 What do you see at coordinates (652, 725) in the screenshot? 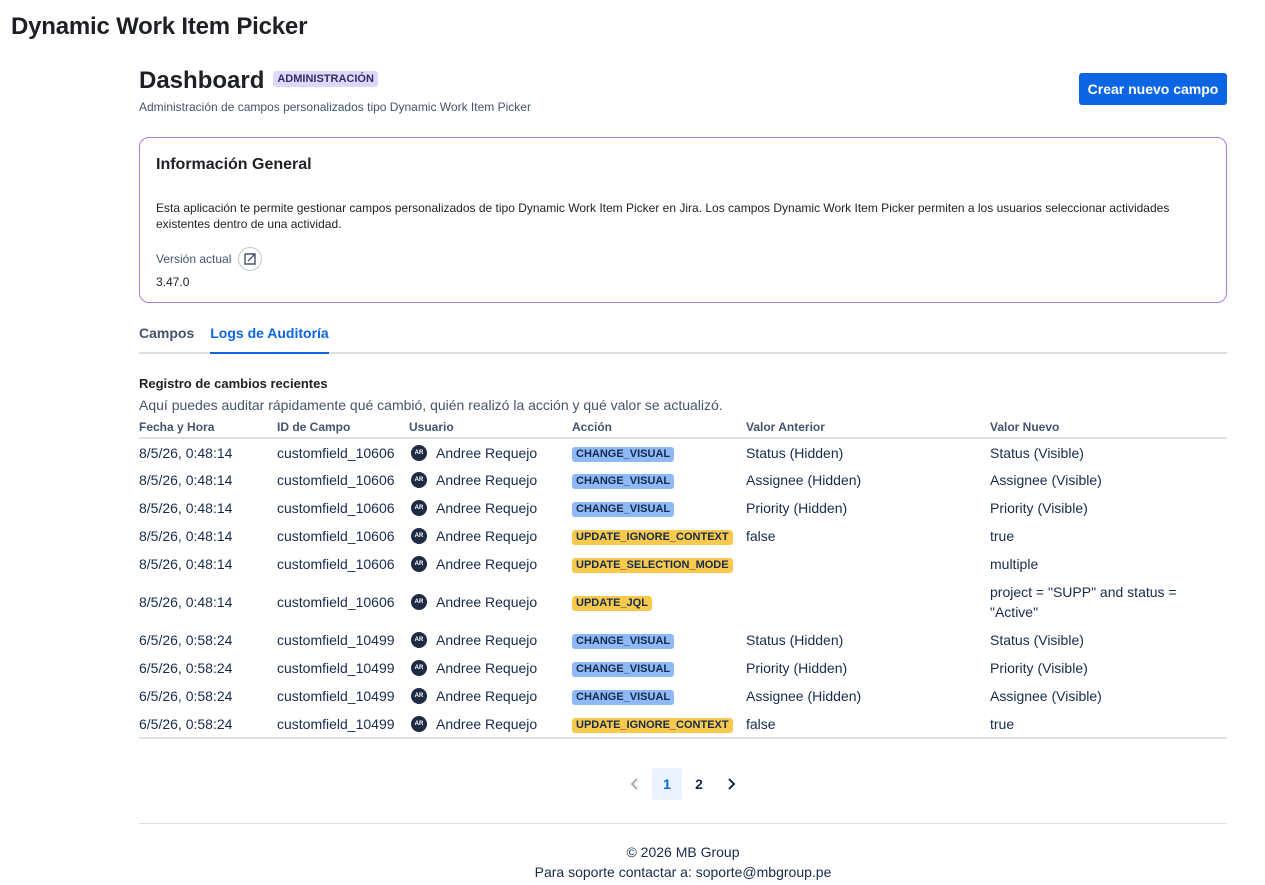
I see `action-badge: UPDATE_IGNORE_CONTEXT` at bounding box center [652, 725].